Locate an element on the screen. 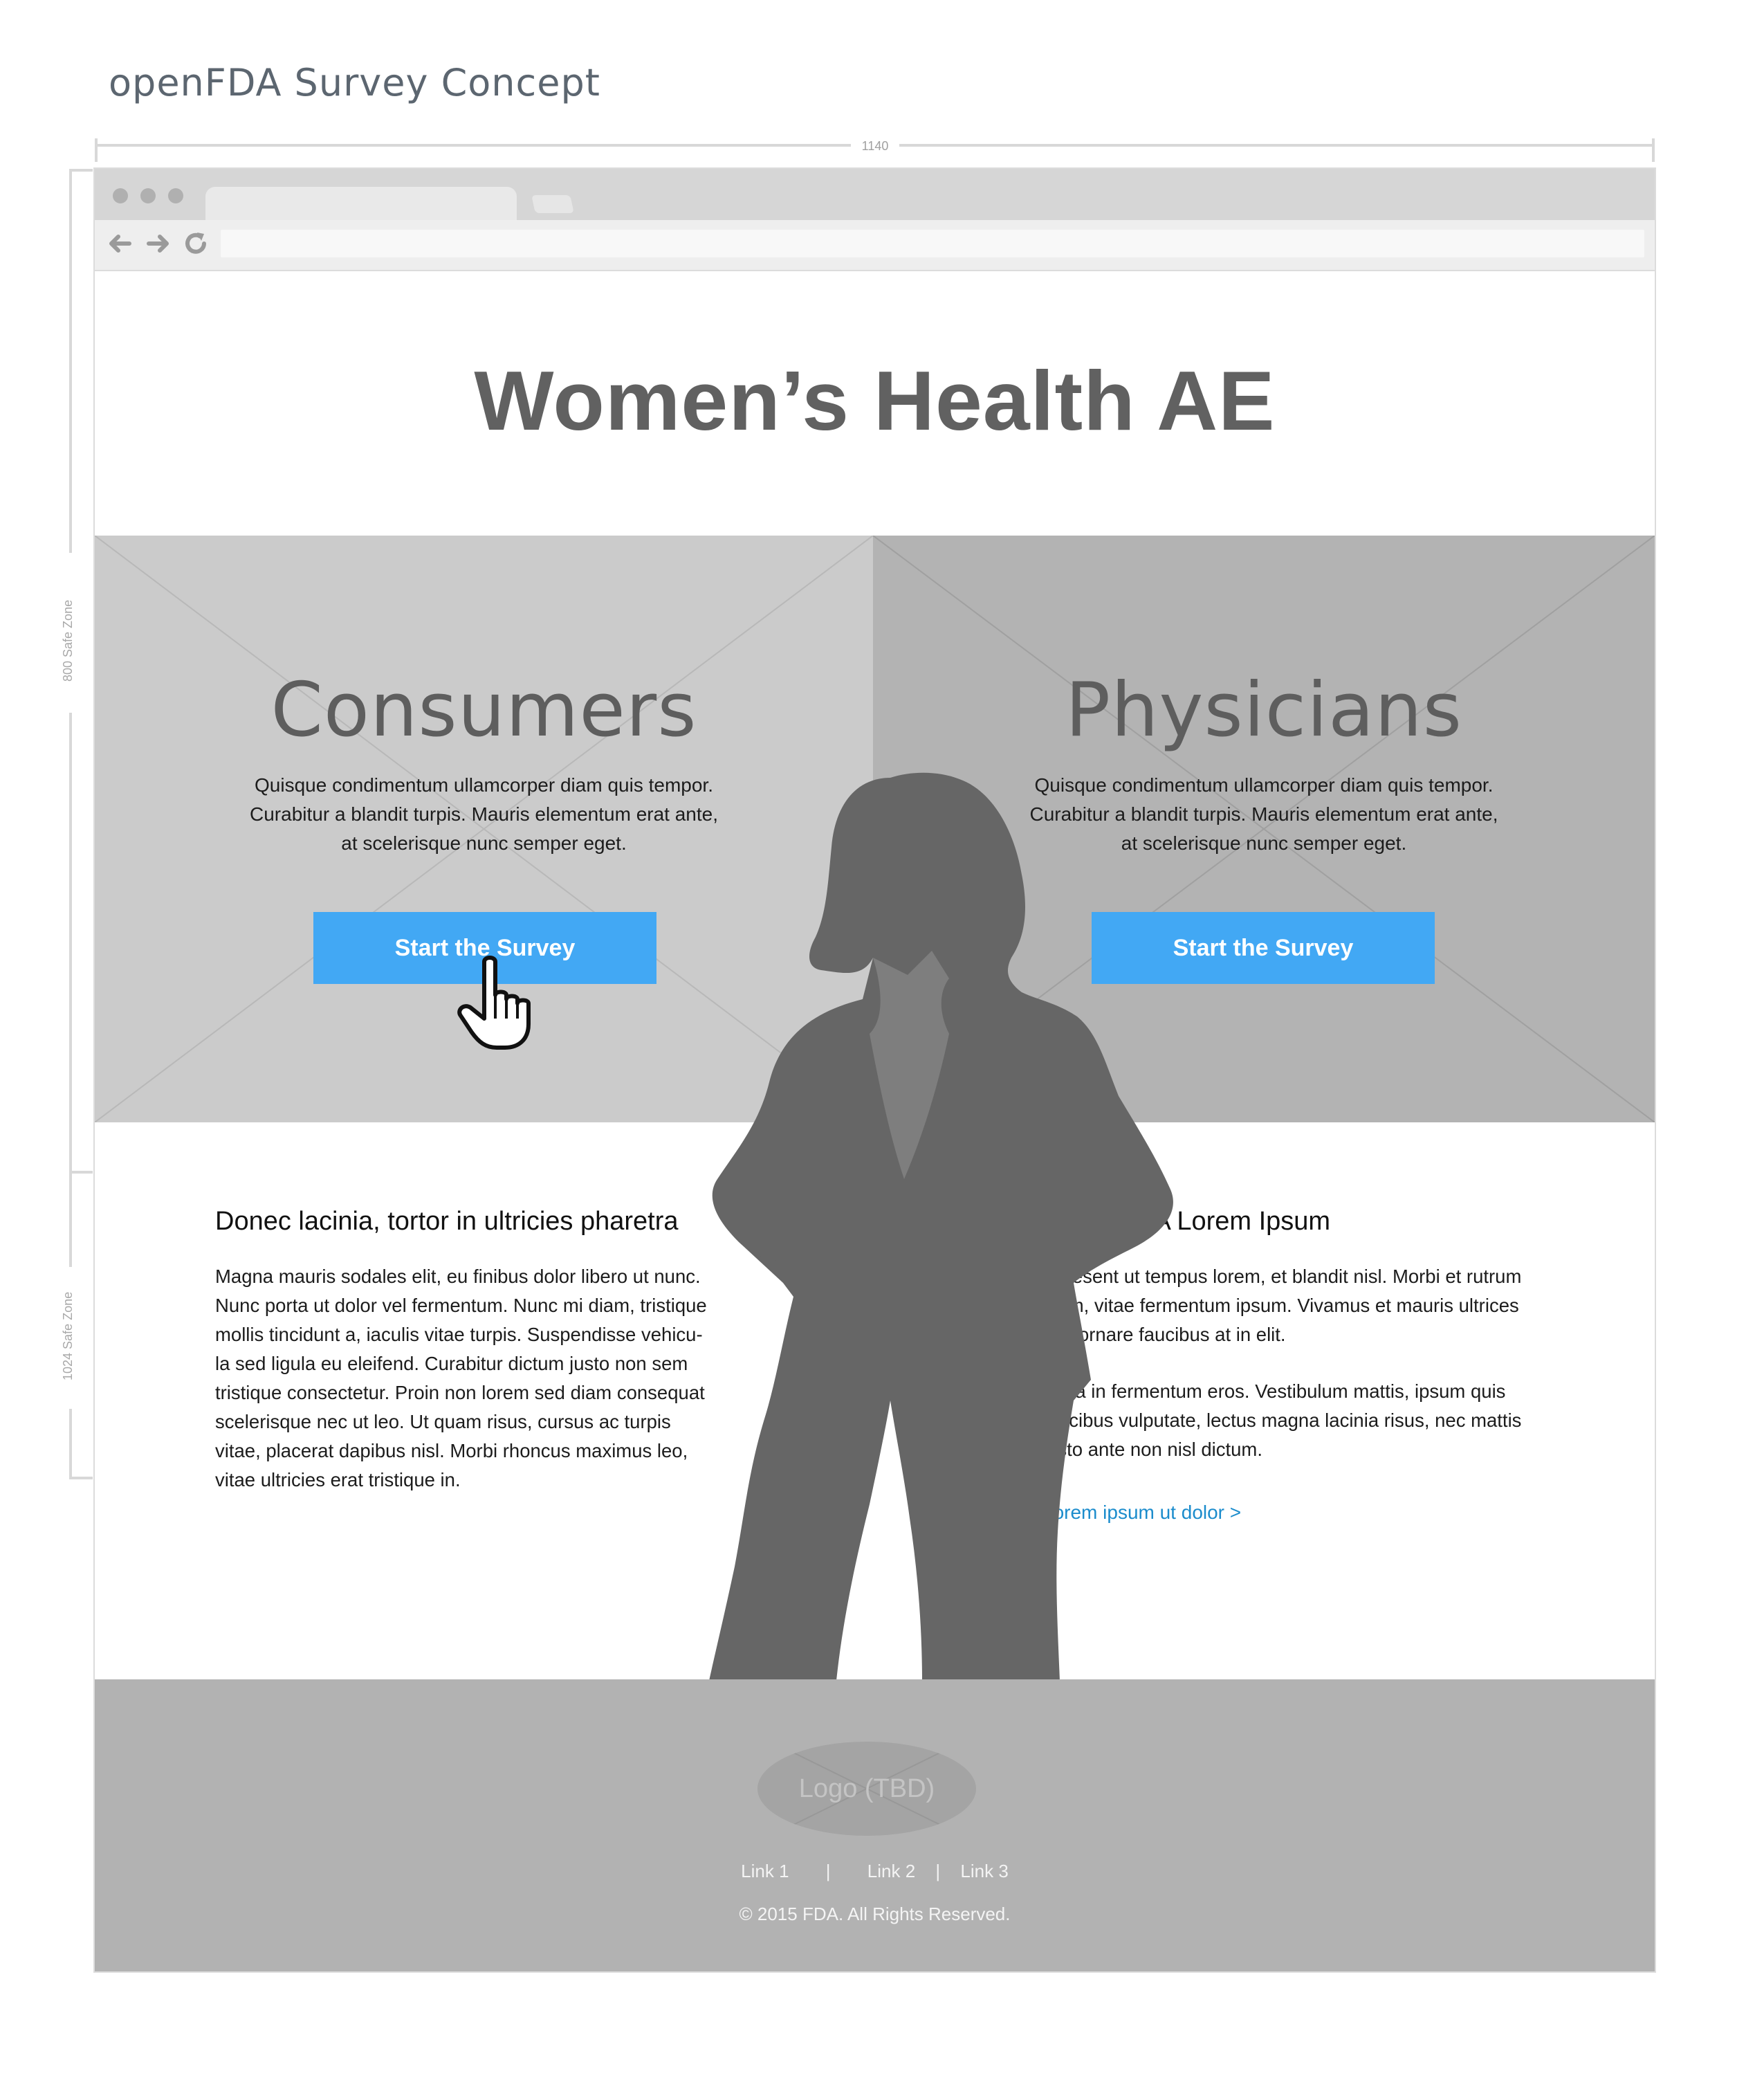 The image size is (1764, 2098). safe-zone-800-tick-top is located at coordinates (81, 170).